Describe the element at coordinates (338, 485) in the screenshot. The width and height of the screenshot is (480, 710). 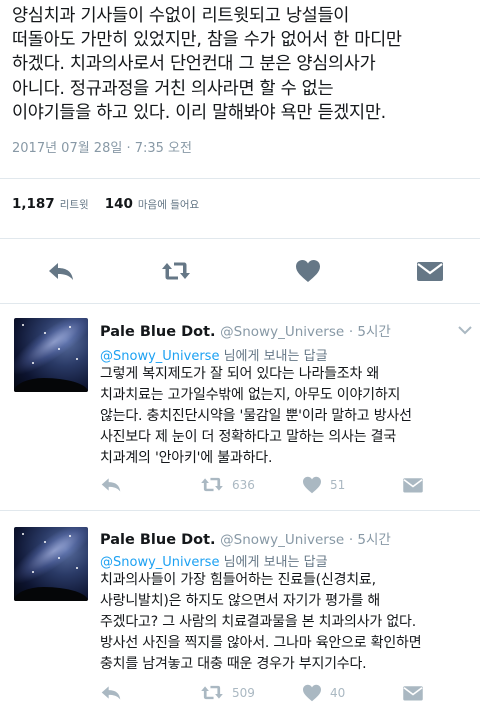
I see `like-count: 51` at that location.